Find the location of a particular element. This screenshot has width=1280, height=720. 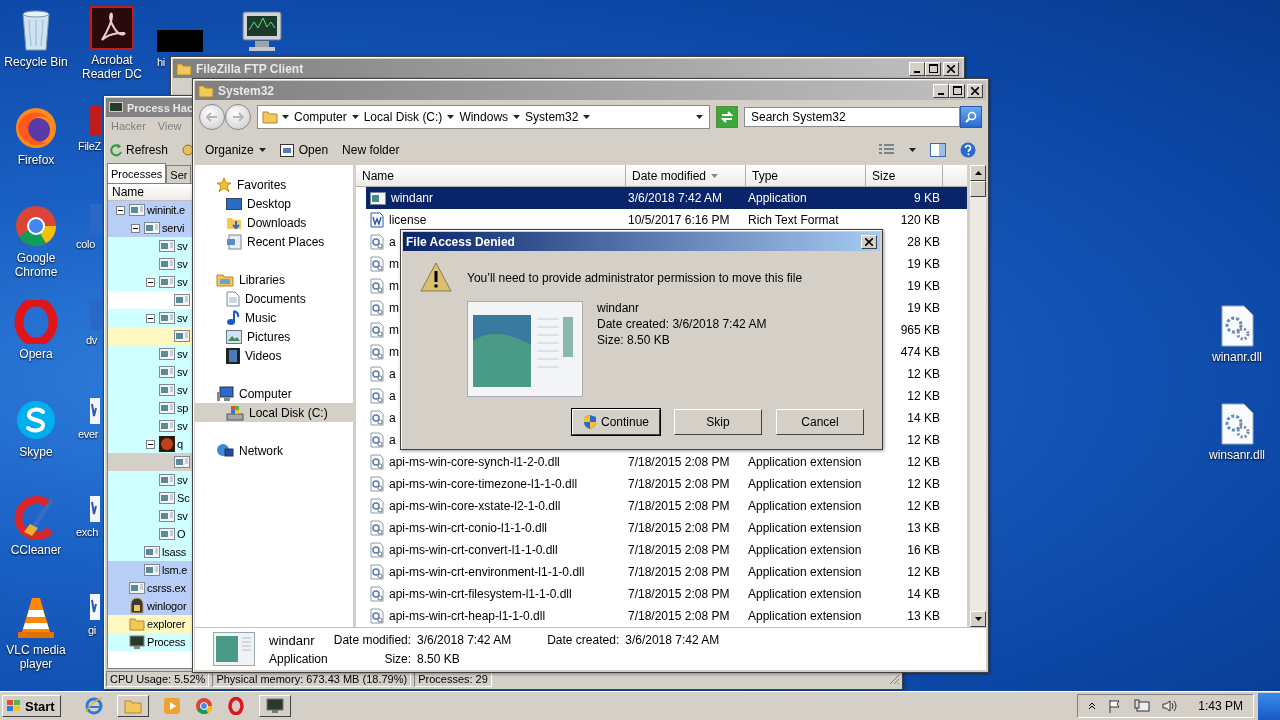

file-name: api-ms-win-core-xstate-l2-1-0.dll is located at coordinates (474, 506).